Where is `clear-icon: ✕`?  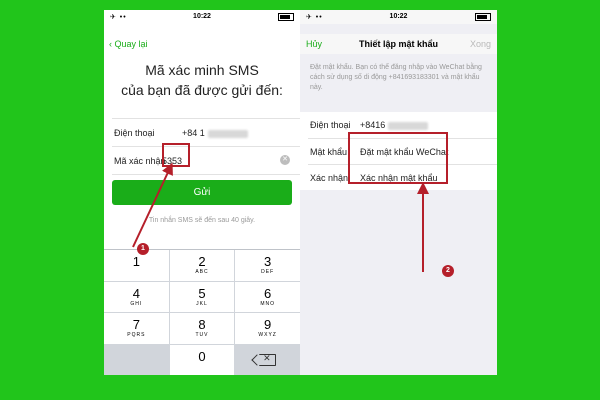
clear-icon: ✕ is located at coordinates (285, 160).